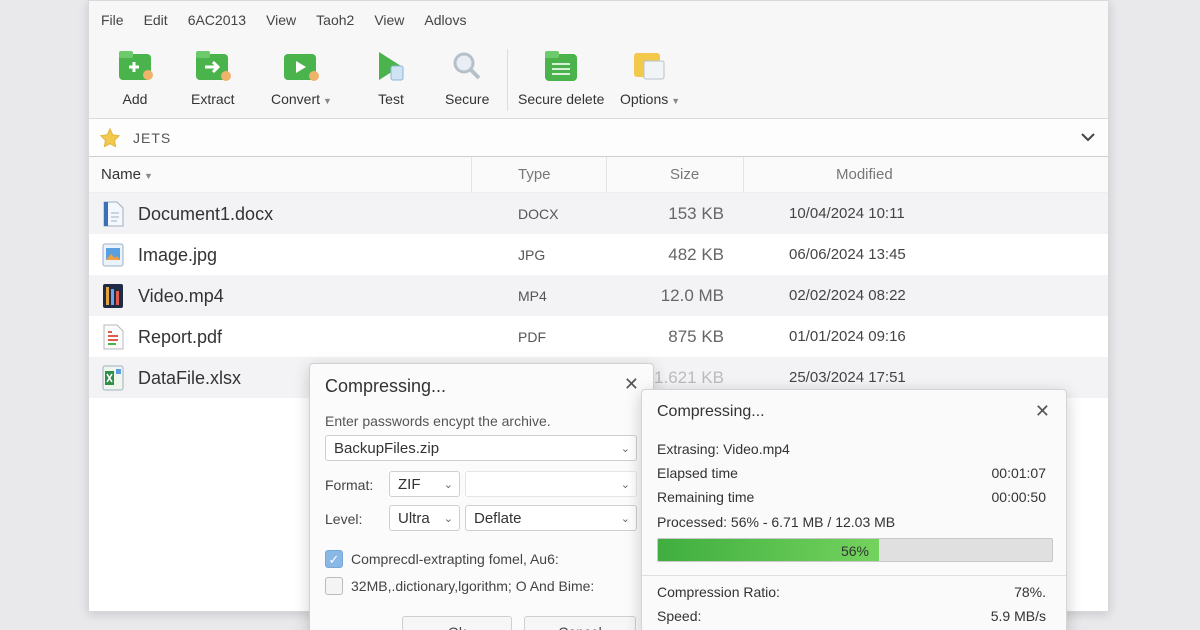  What do you see at coordinates (532, 255) in the screenshot?
I see `file-type: JPG` at bounding box center [532, 255].